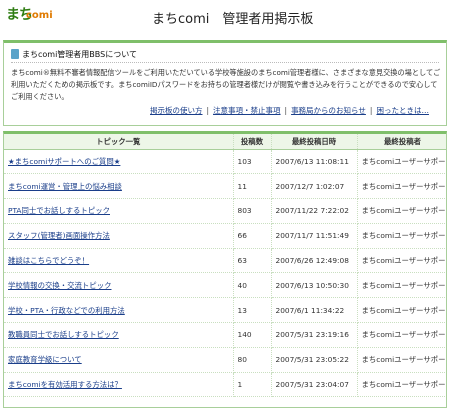  I want to click on last-post-date-cell: 2007/5/31 23:19:16, so click(314, 335).